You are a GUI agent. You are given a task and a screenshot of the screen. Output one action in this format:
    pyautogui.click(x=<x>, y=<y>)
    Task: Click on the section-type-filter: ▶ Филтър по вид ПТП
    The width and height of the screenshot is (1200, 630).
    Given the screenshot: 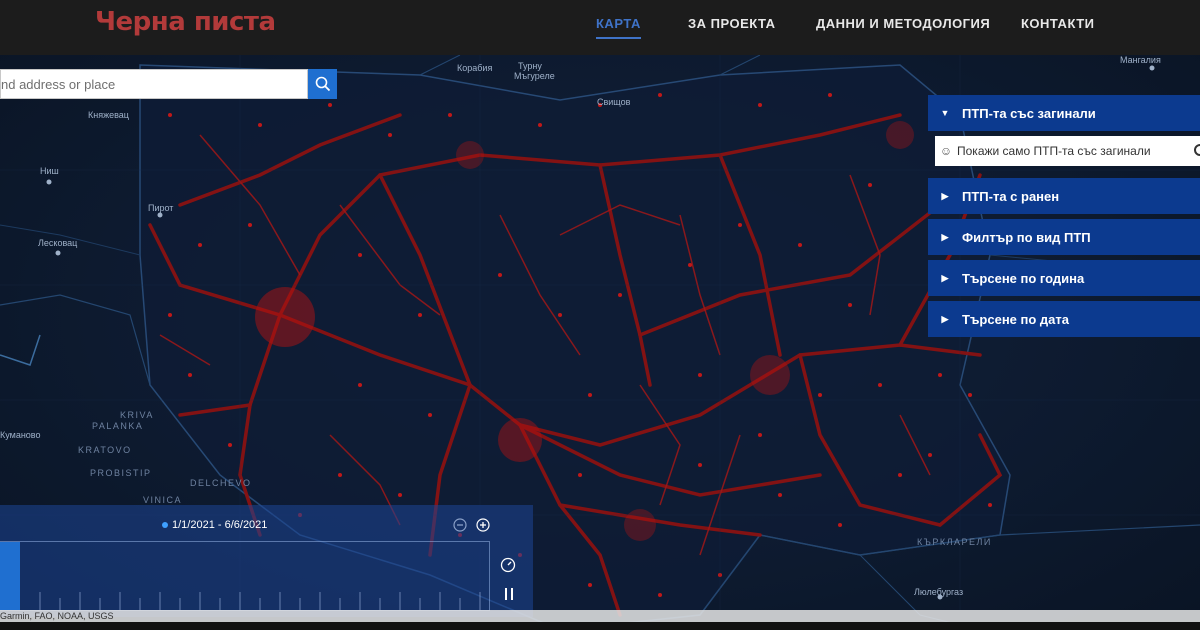 What is the action you would take?
    pyautogui.click(x=1064, y=237)
    